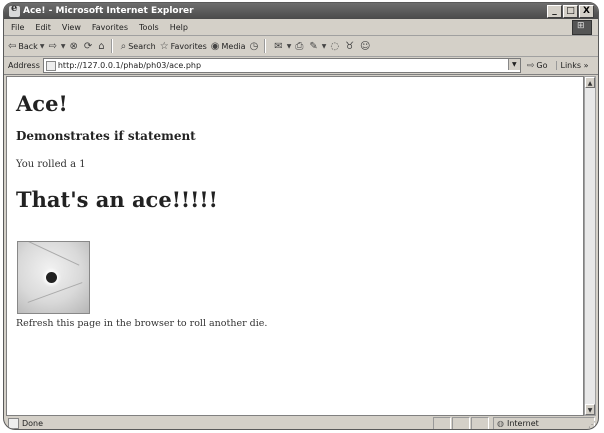 The image size is (604, 433). Describe the element at coordinates (123, 46) in the screenshot. I see `search-icon: ⌕` at that location.